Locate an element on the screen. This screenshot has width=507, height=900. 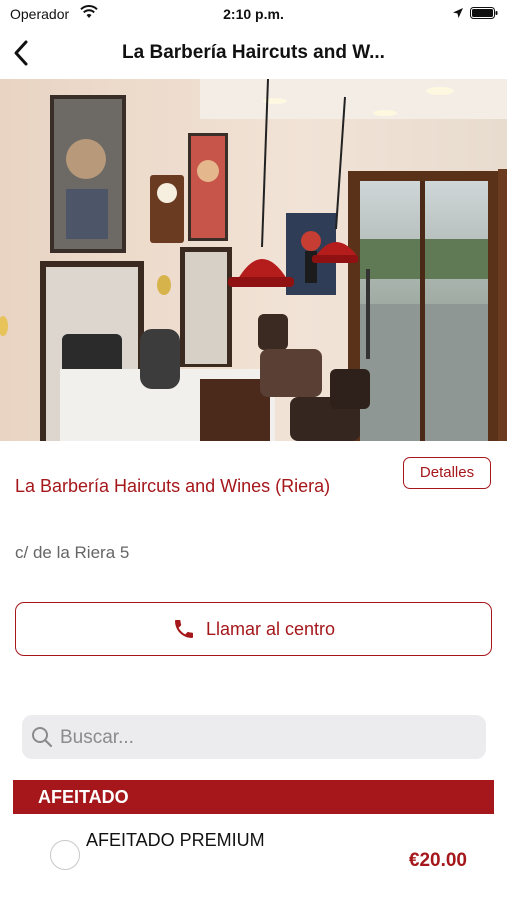
details-button: Detalles is located at coordinates (447, 473).